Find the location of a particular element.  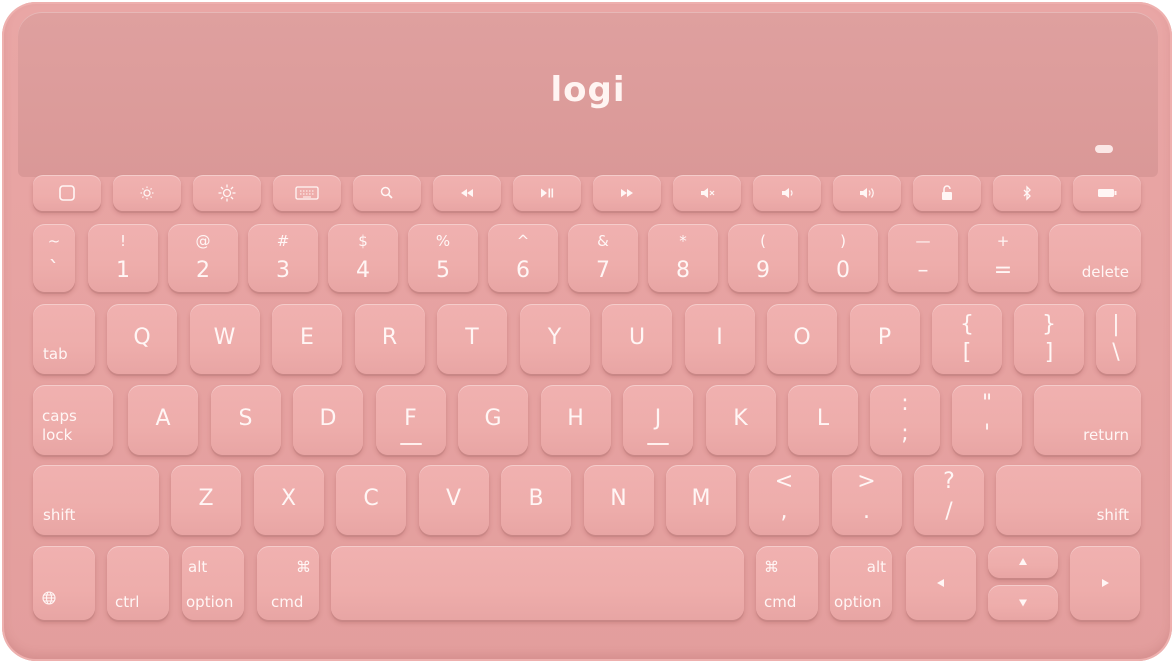

key-n: N is located at coordinates (618, 500).